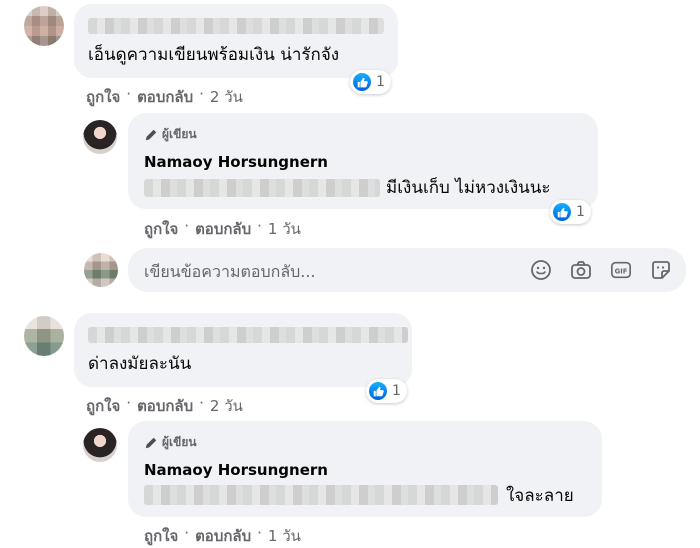 The height and width of the screenshot is (548, 700). What do you see at coordinates (101, 270) in the screenshot?
I see `current-user-avatar` at bounding box center [101, 270].